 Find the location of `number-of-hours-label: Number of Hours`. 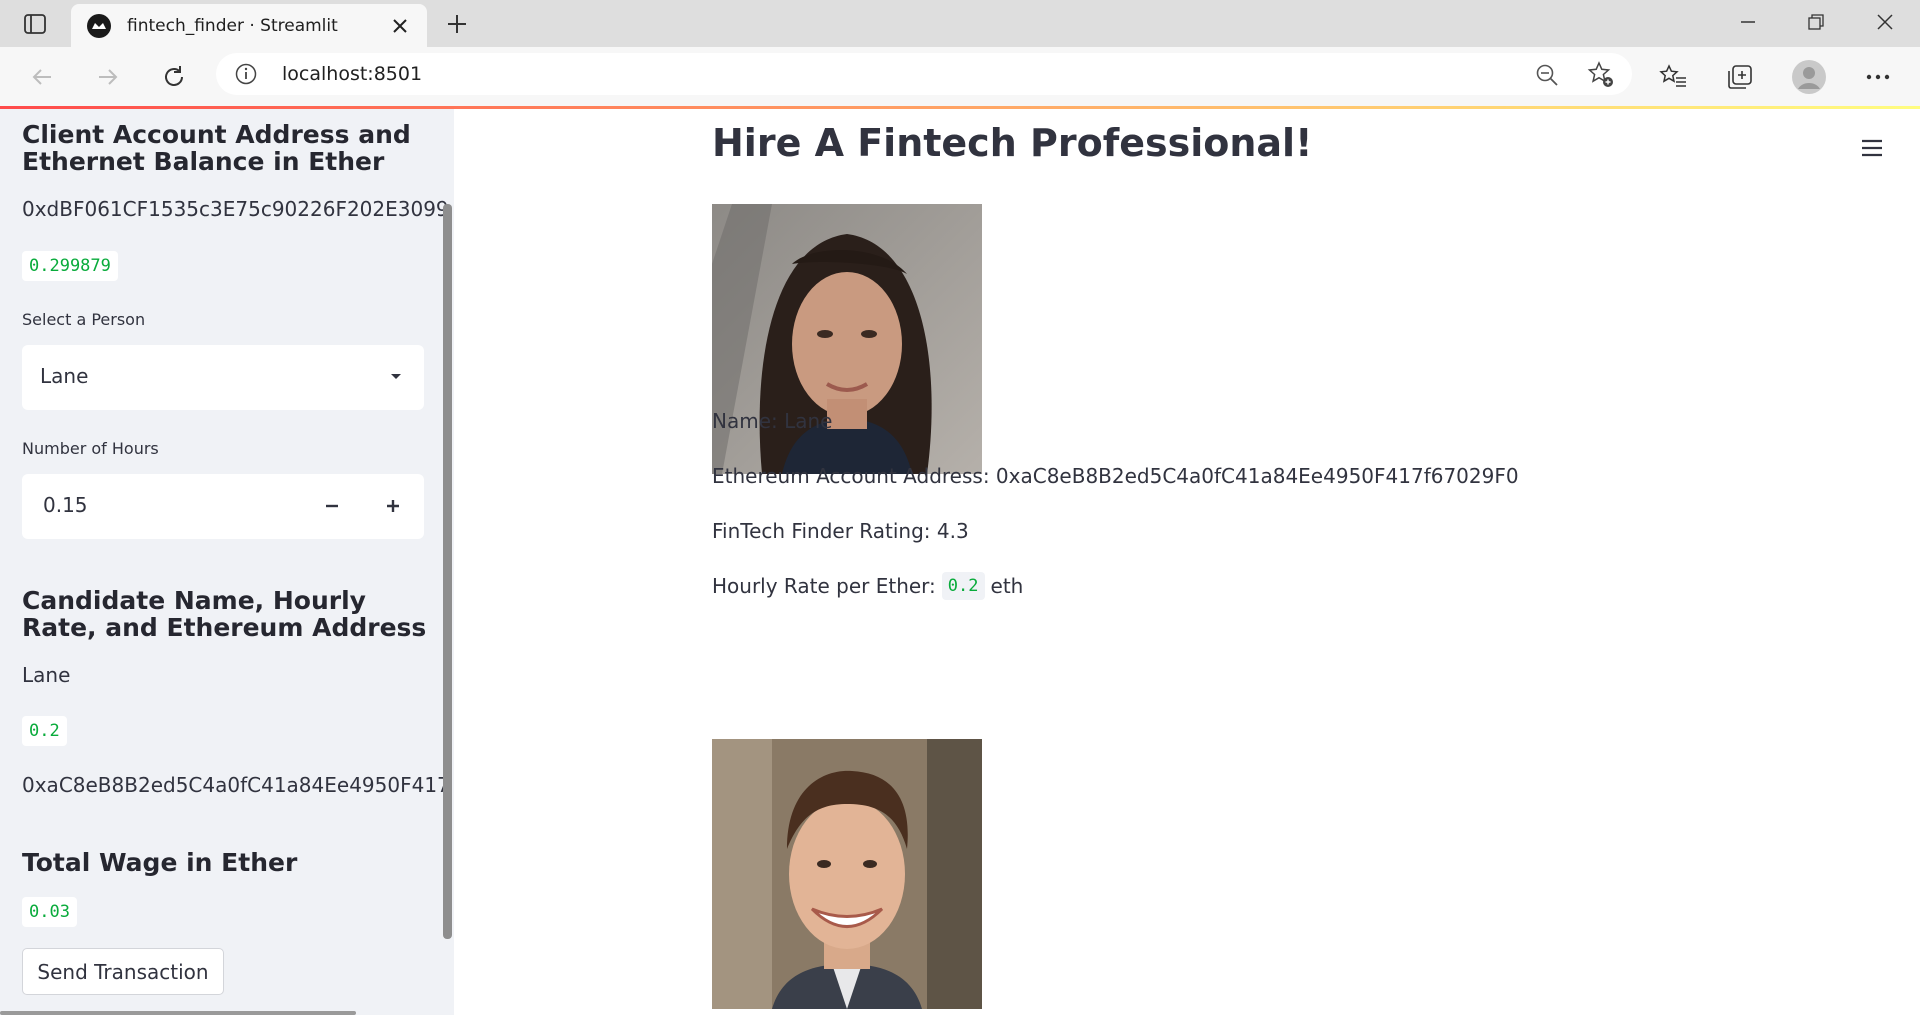

number-of-hours-label: Number of Hours is located at coordinates (90, 448).